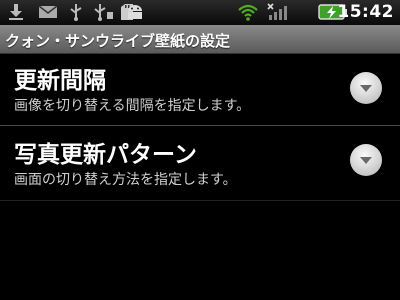  What do you see at coordinates (132, 106) in the screenshot?
I see `preference-summary: 画像を切り替える間隔を指定します。` at bounding box center [132, 106].